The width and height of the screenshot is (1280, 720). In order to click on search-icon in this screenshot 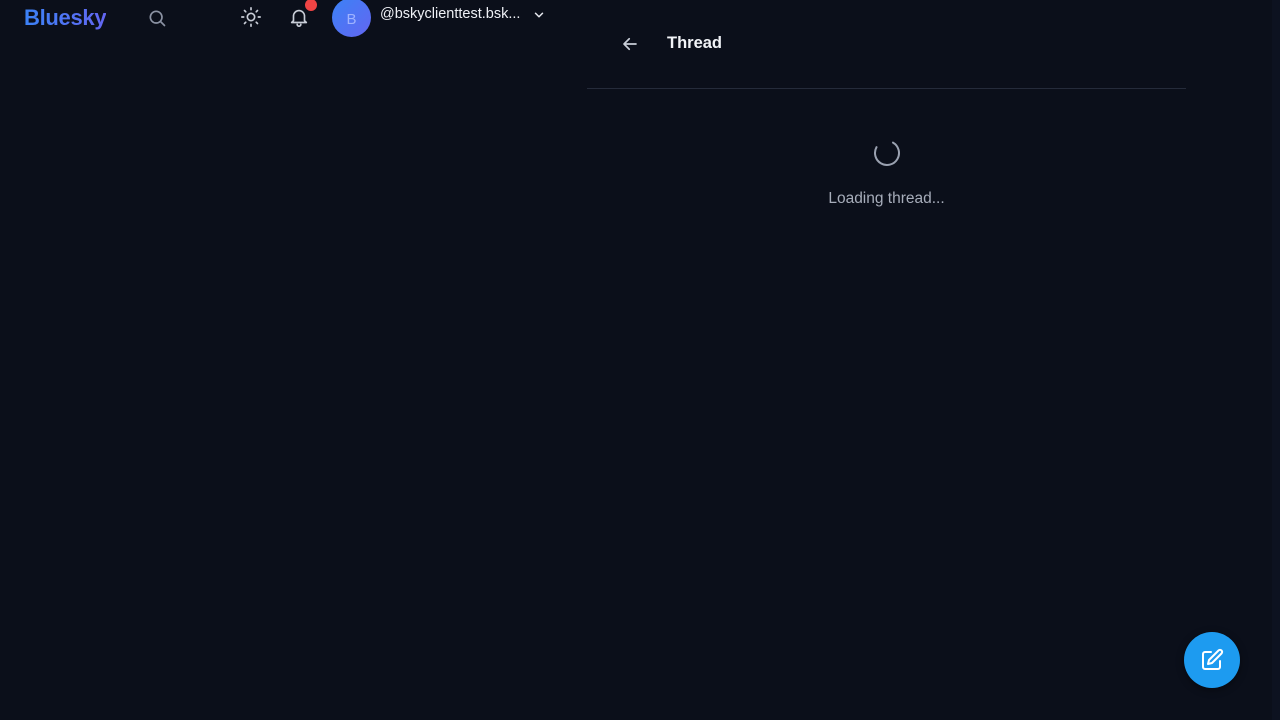, I will do `click(157, 18)`.